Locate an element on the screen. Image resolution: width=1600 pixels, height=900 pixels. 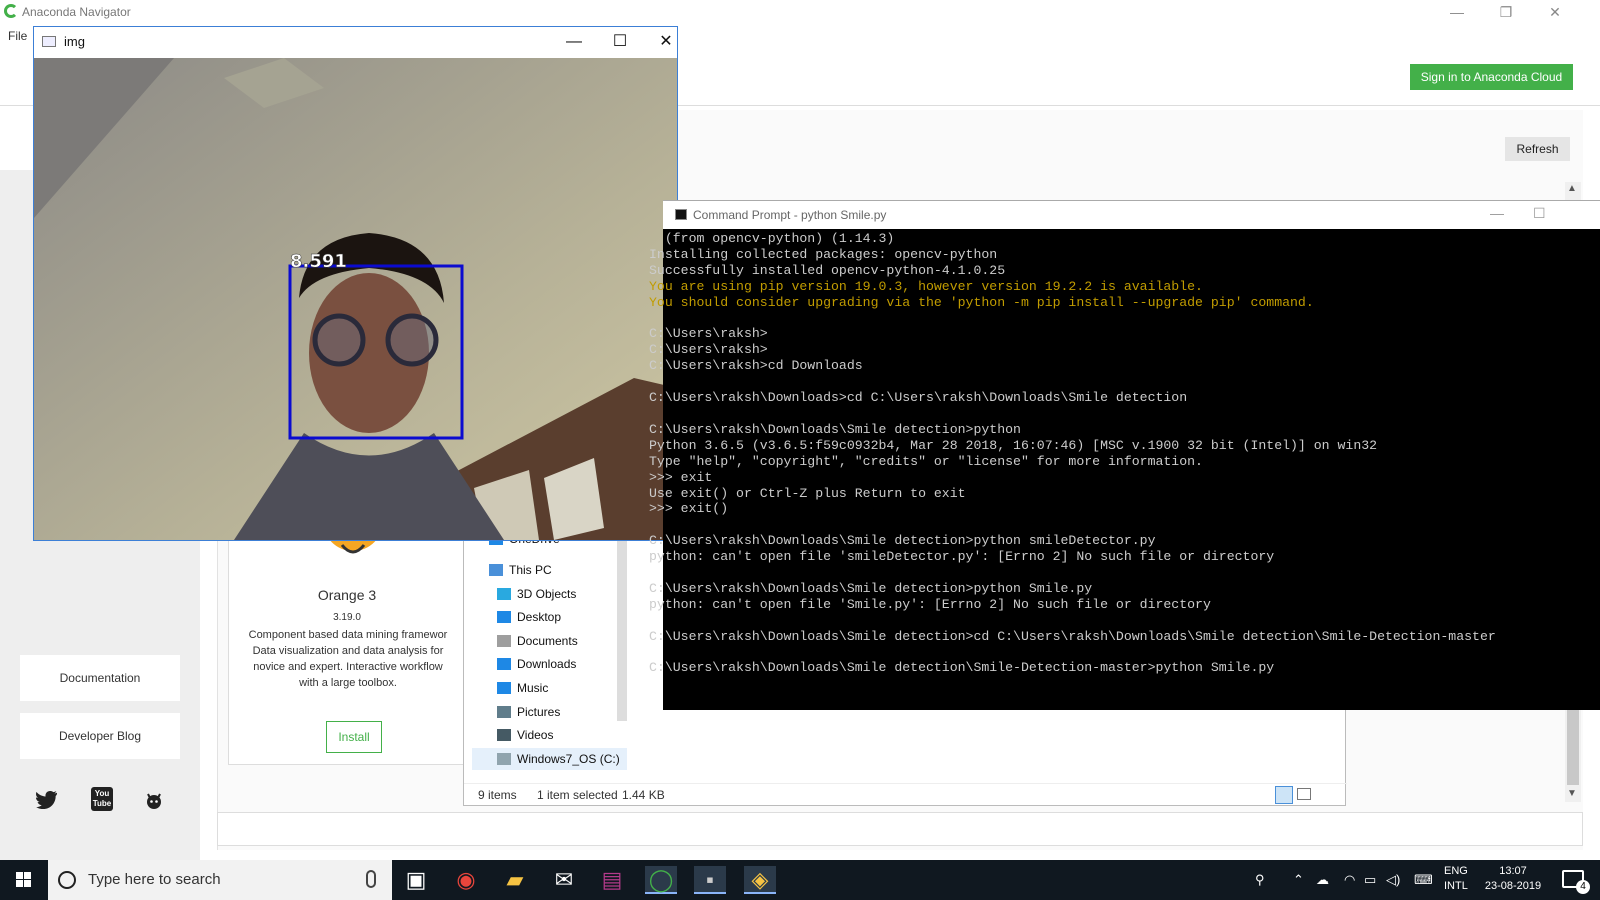
keyboard-icon: ⌨ is located at coordinates (1423, 880).